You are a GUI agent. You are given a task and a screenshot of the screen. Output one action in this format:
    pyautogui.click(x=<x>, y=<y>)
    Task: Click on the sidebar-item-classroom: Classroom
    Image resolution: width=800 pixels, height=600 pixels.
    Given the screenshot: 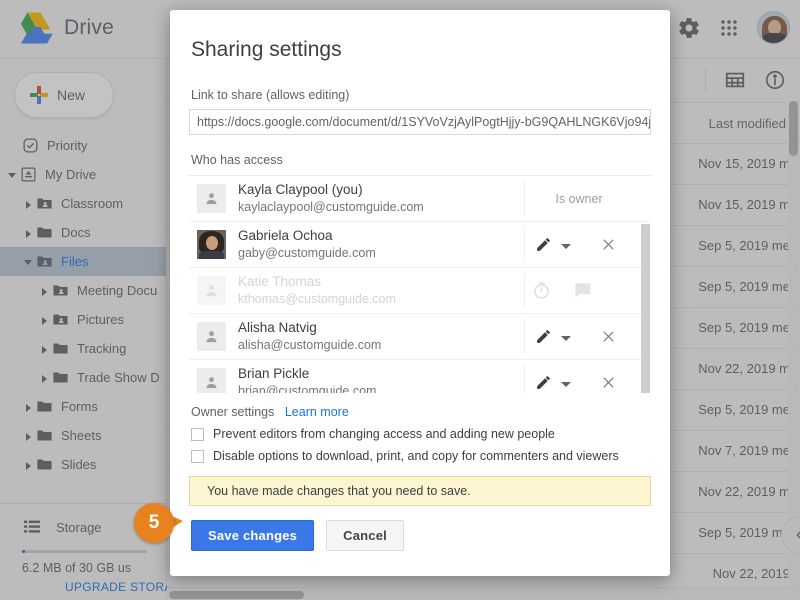 What is the action you would take?
    pyautogui.click(x=83, y=203)
    